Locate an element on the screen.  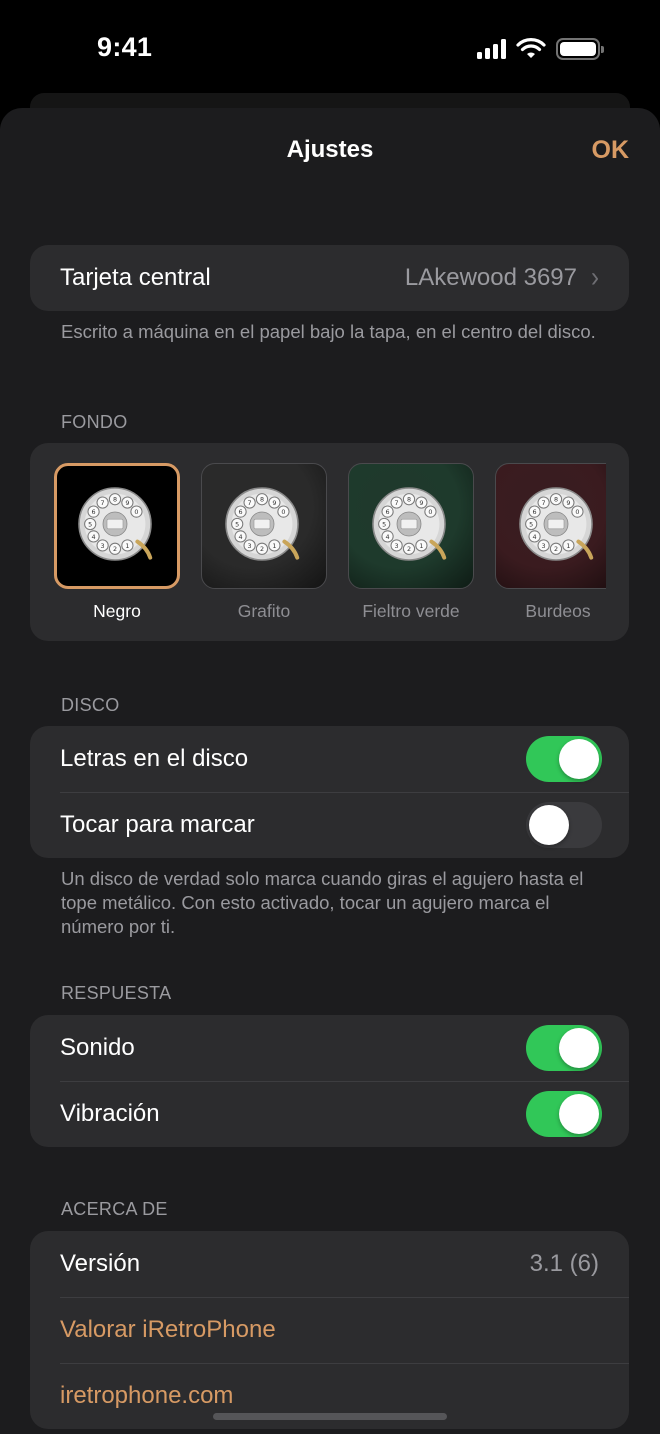
chevron-right-icon: › is located at coordinates (595, 277).